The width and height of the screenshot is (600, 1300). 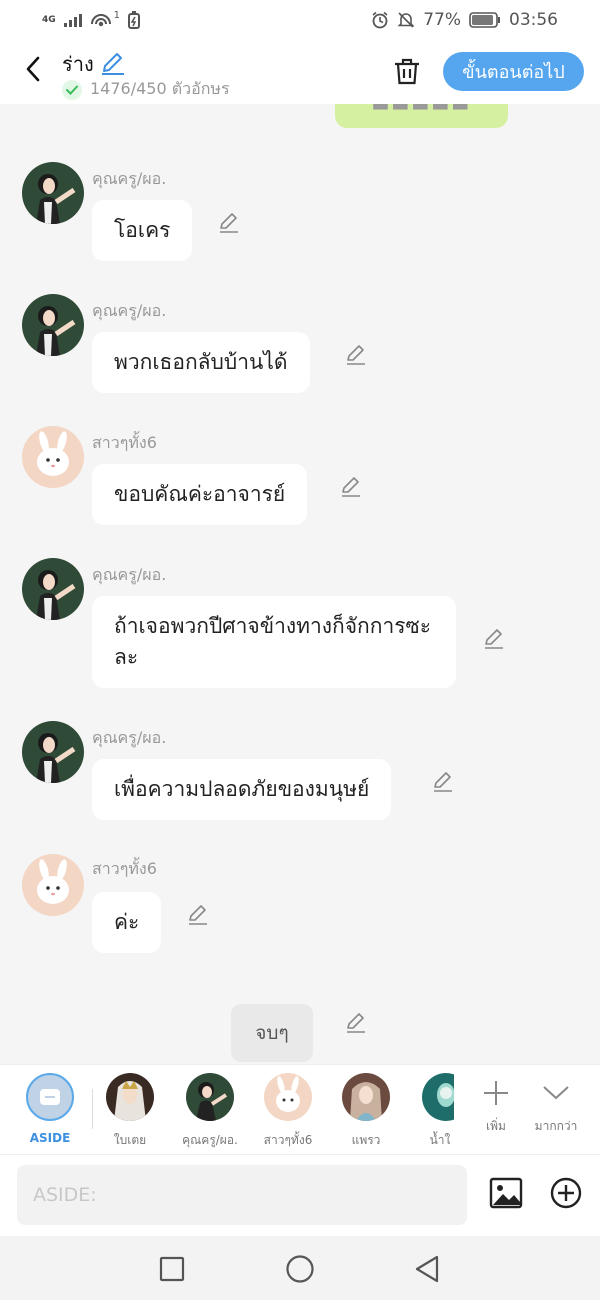 I want to click on character-label: ASIDE, so click(x=50, y=1138).